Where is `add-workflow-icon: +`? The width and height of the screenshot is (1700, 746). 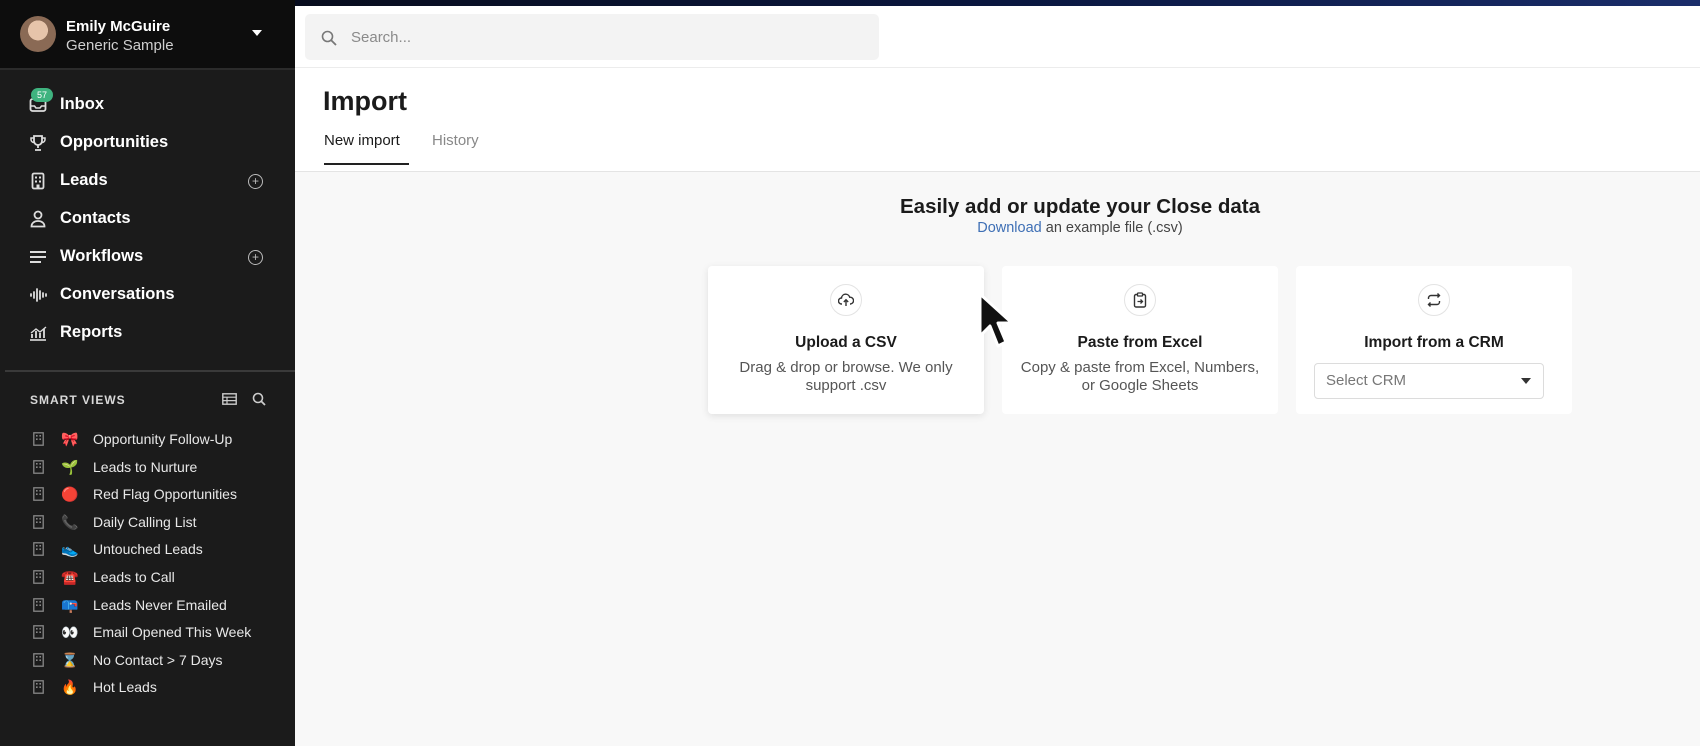 add-workflow-icon: + is located at coordinates (255, 257).